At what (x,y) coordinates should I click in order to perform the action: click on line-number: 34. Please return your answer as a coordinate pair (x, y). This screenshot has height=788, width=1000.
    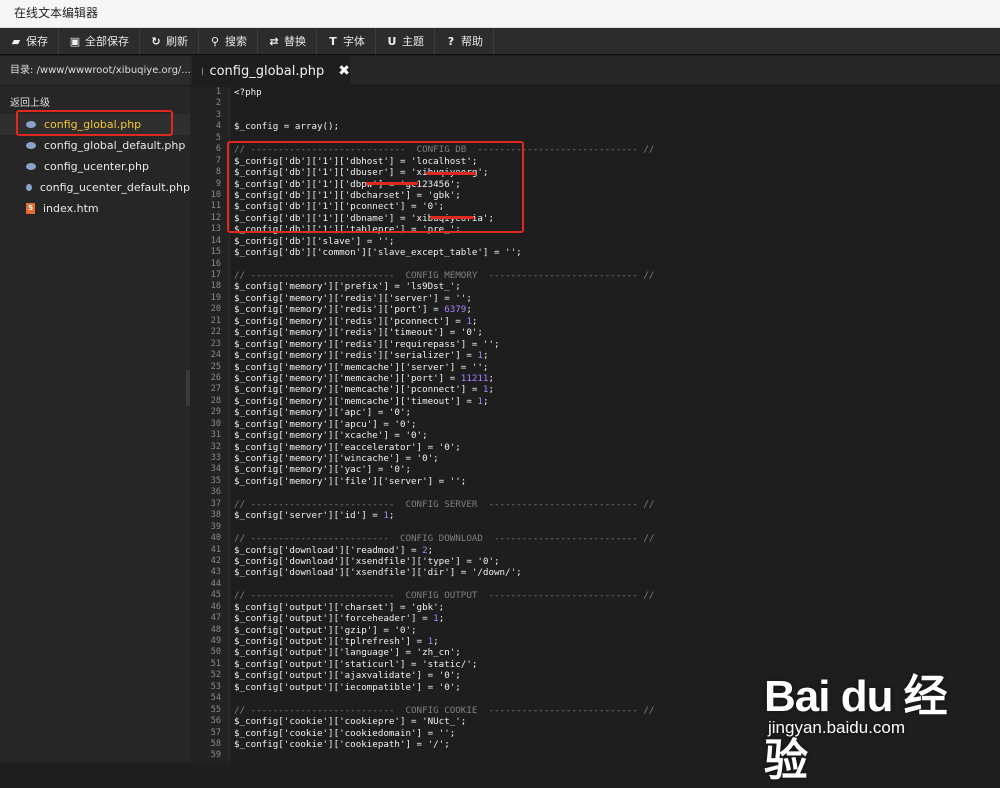
    Looking at the image, I should click on (215, 469).